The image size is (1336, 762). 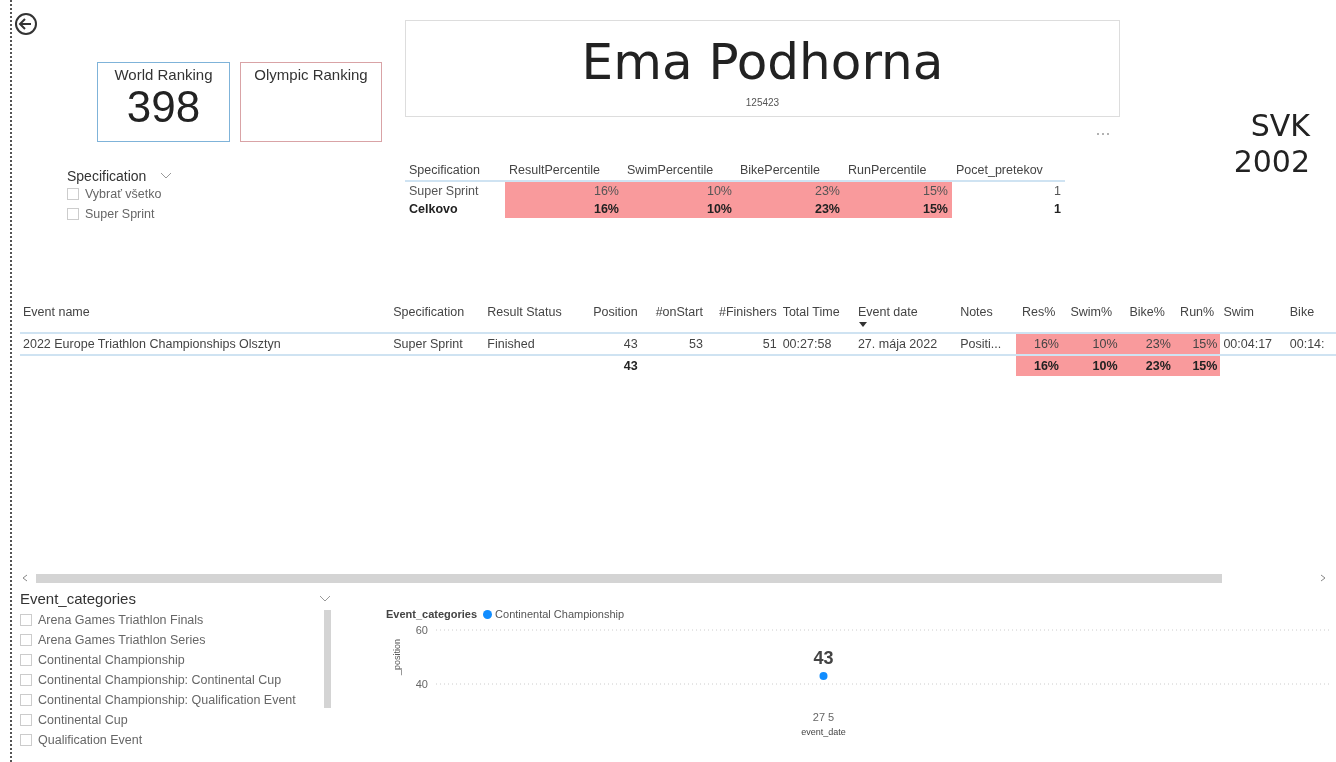 I want to click on card-title: Olympic Ranking, so click(x=311, y=74).